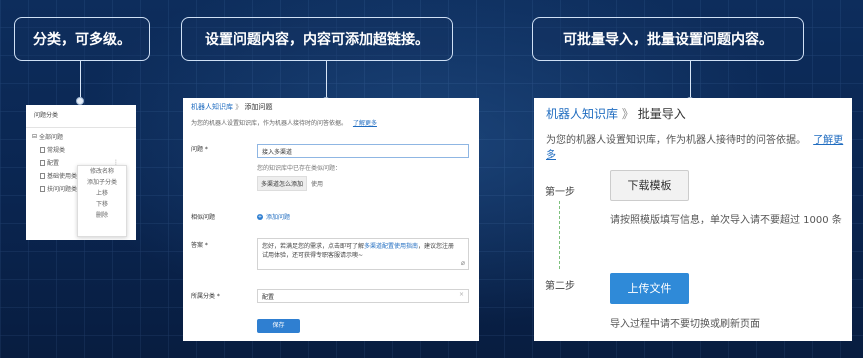  Describe the element at coordinates (34, 136) in the screenshot. I see `collapse-icon: ⊟` at that location.